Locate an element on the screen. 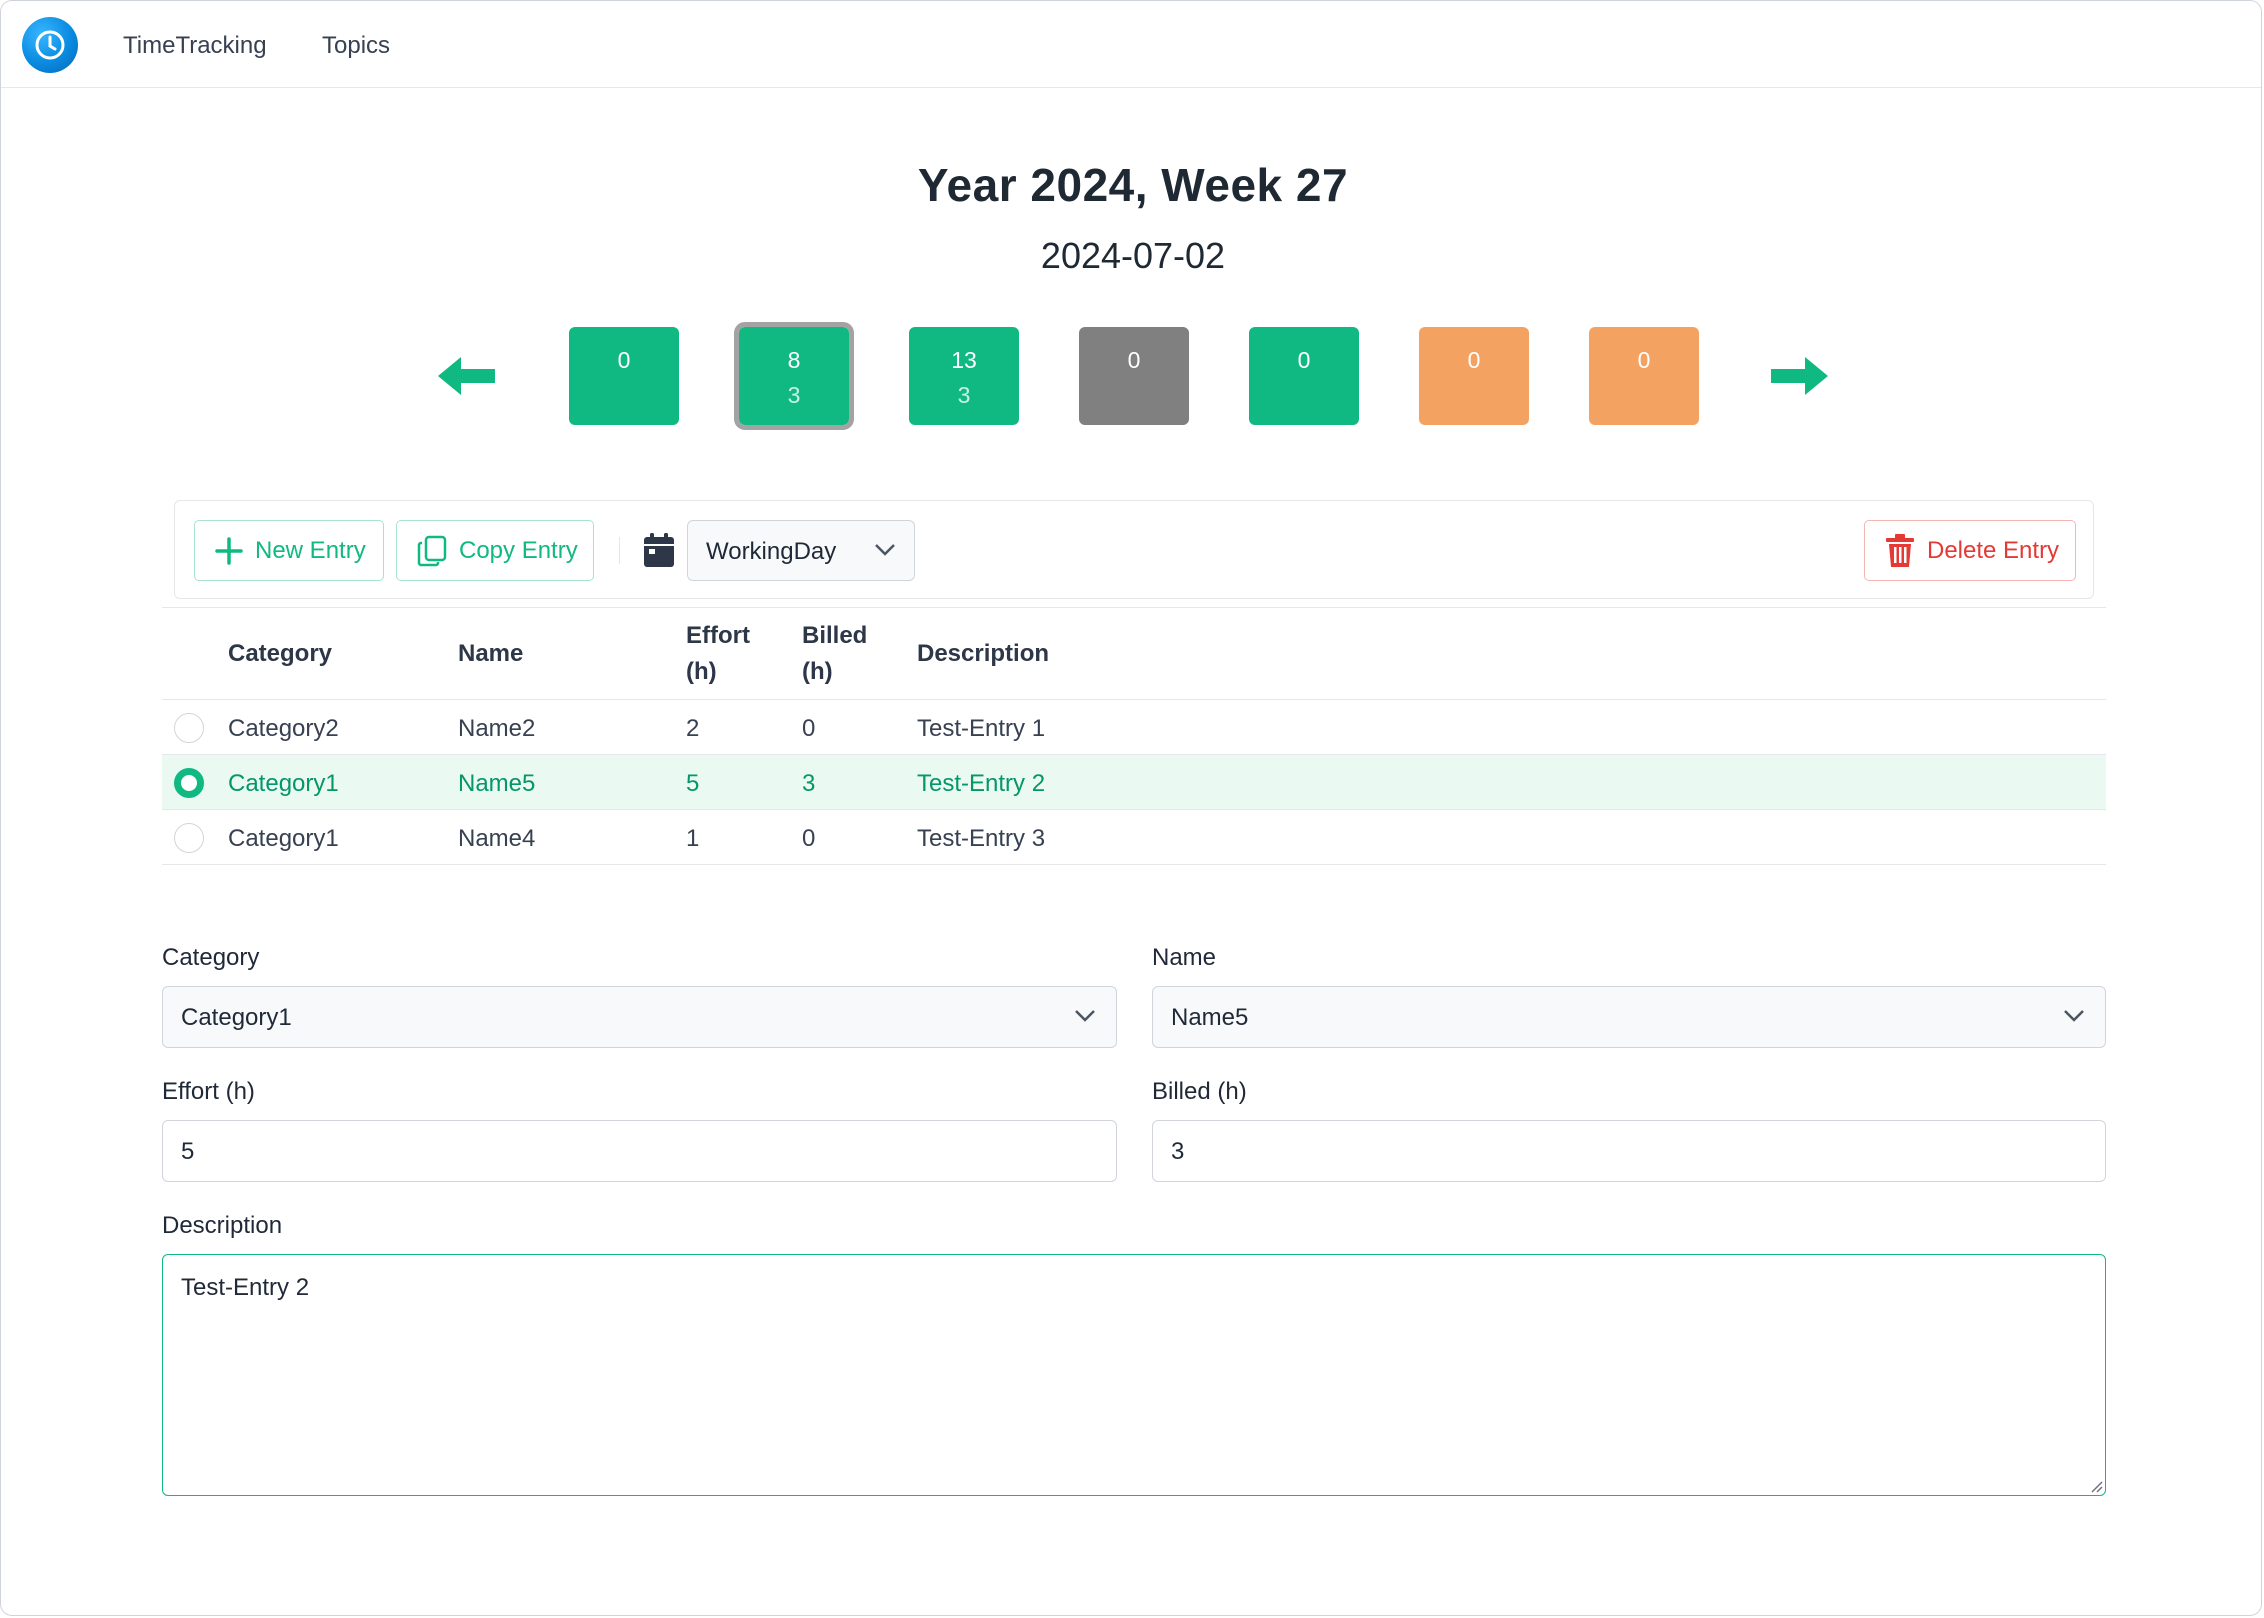  day-type-select: WorkingDay is located at coordinates (801, 550).